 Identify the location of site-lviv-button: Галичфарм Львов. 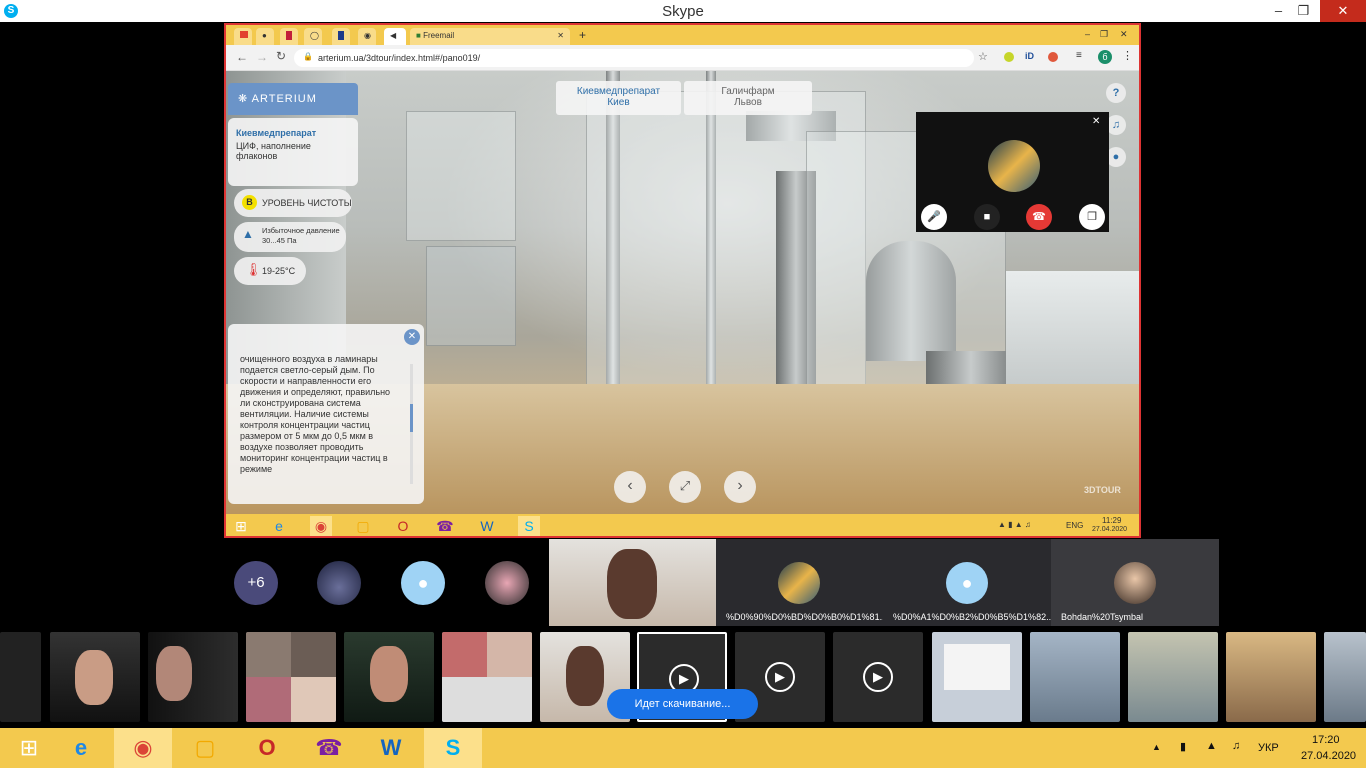
(748, 98).